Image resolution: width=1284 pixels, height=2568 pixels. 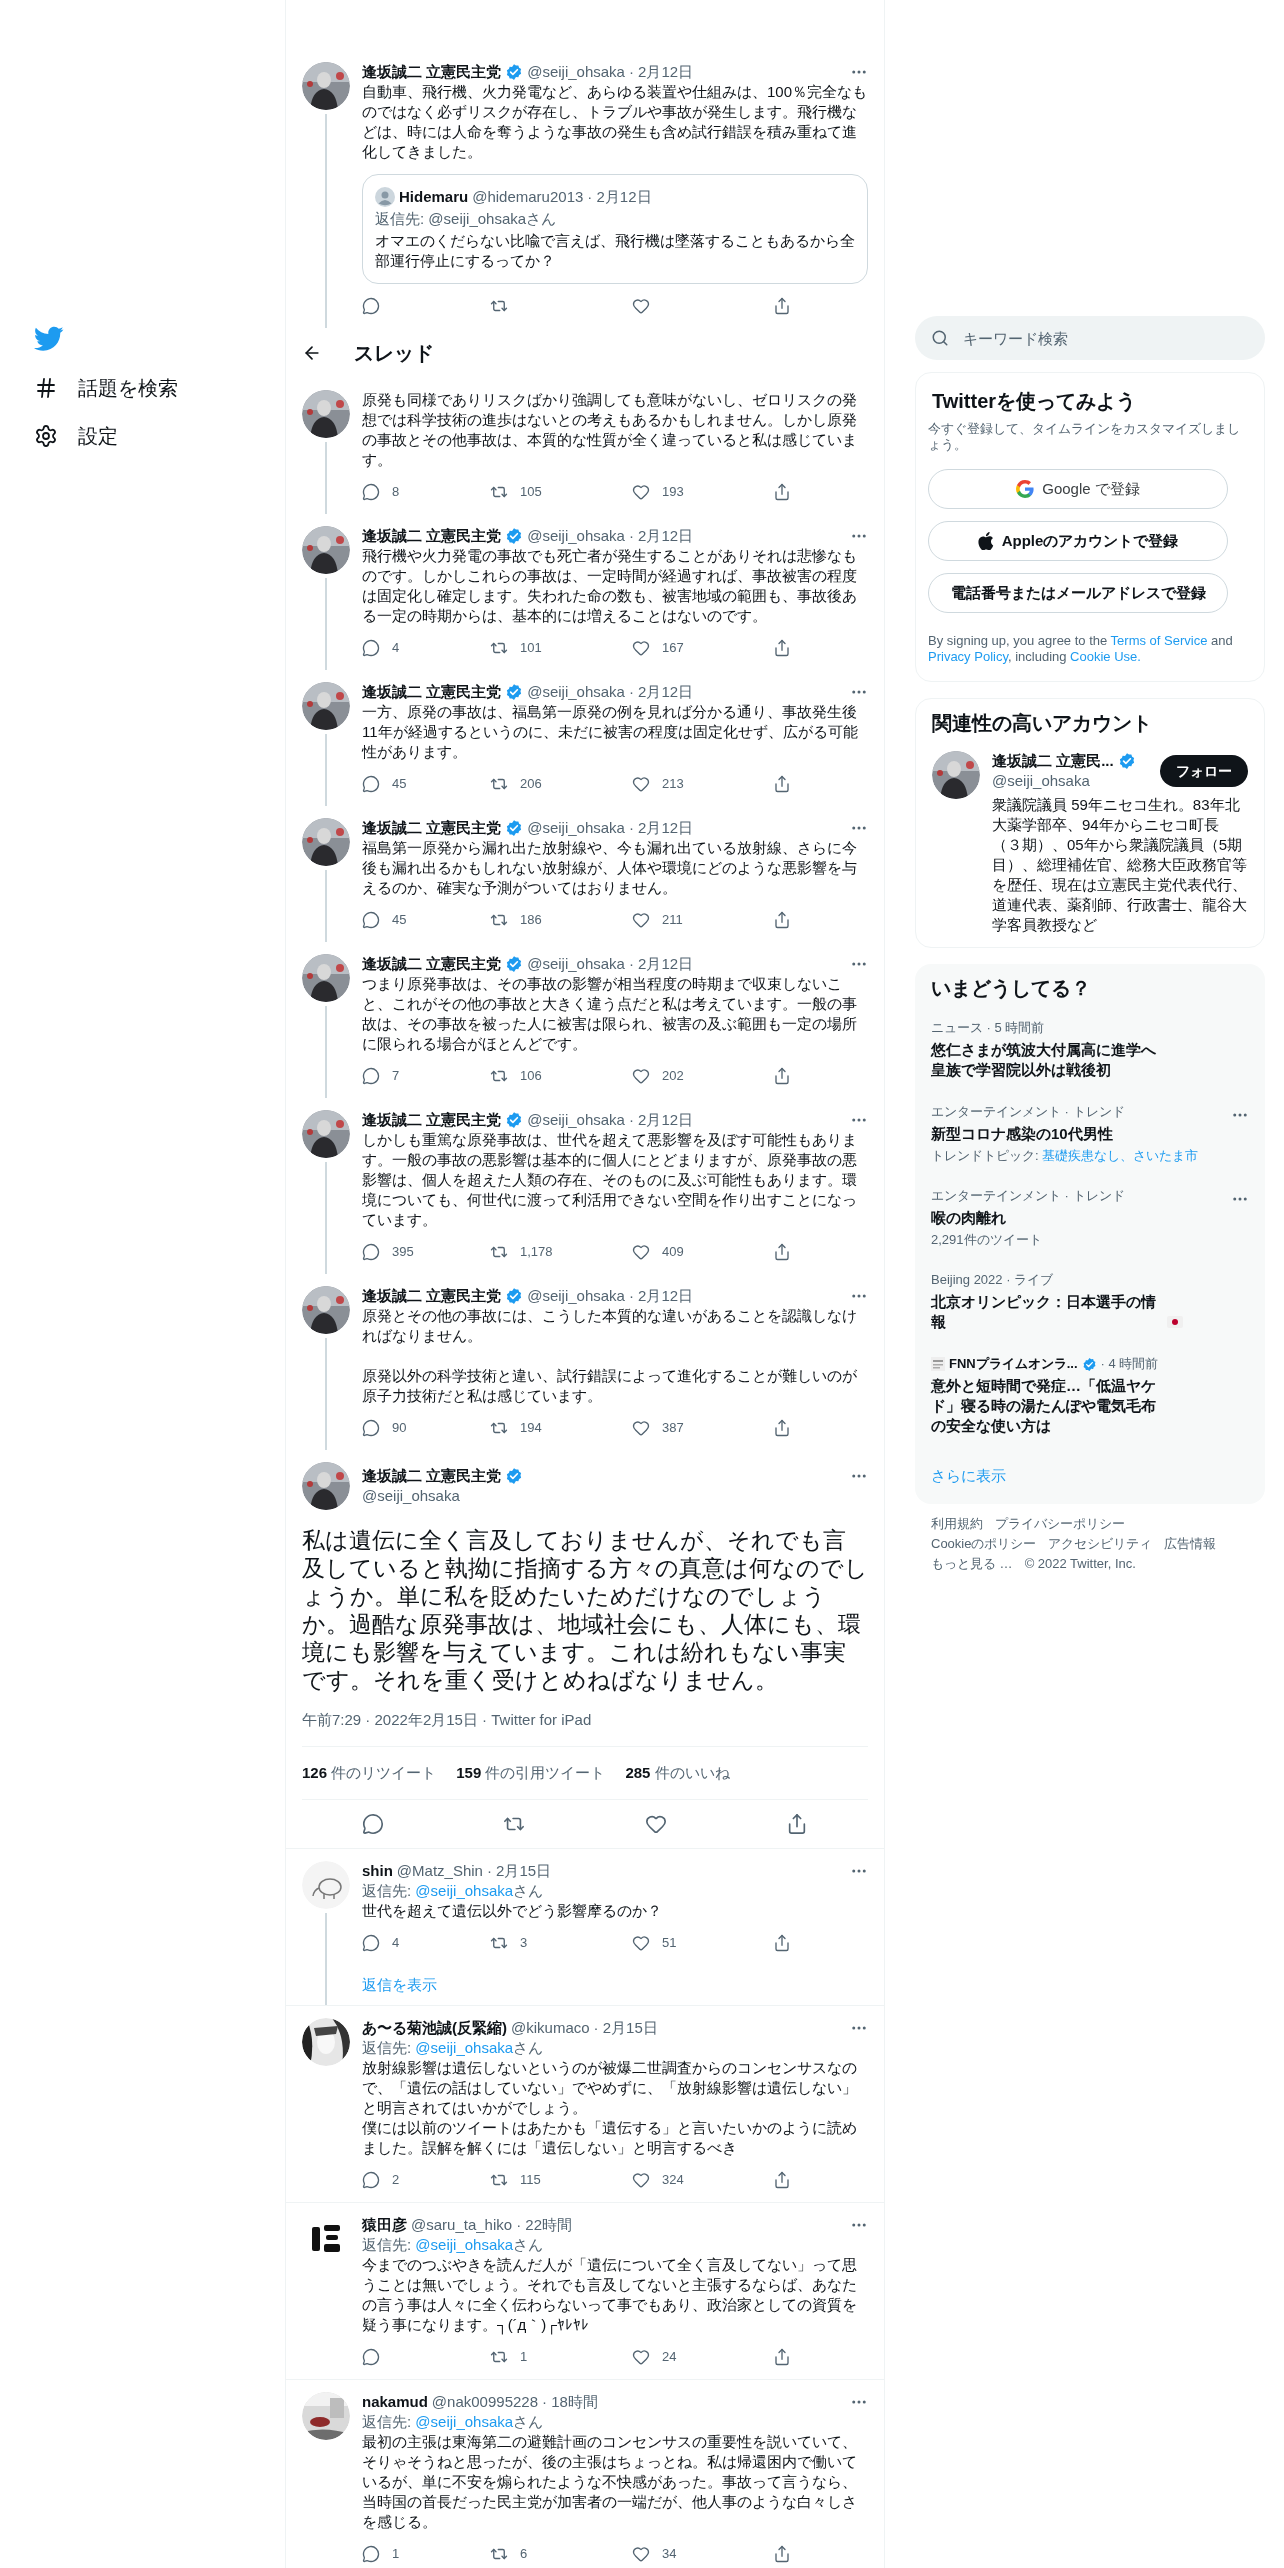 I want to click on author-handle: @saru_ta_hiko, so click(x=462, y=2225).